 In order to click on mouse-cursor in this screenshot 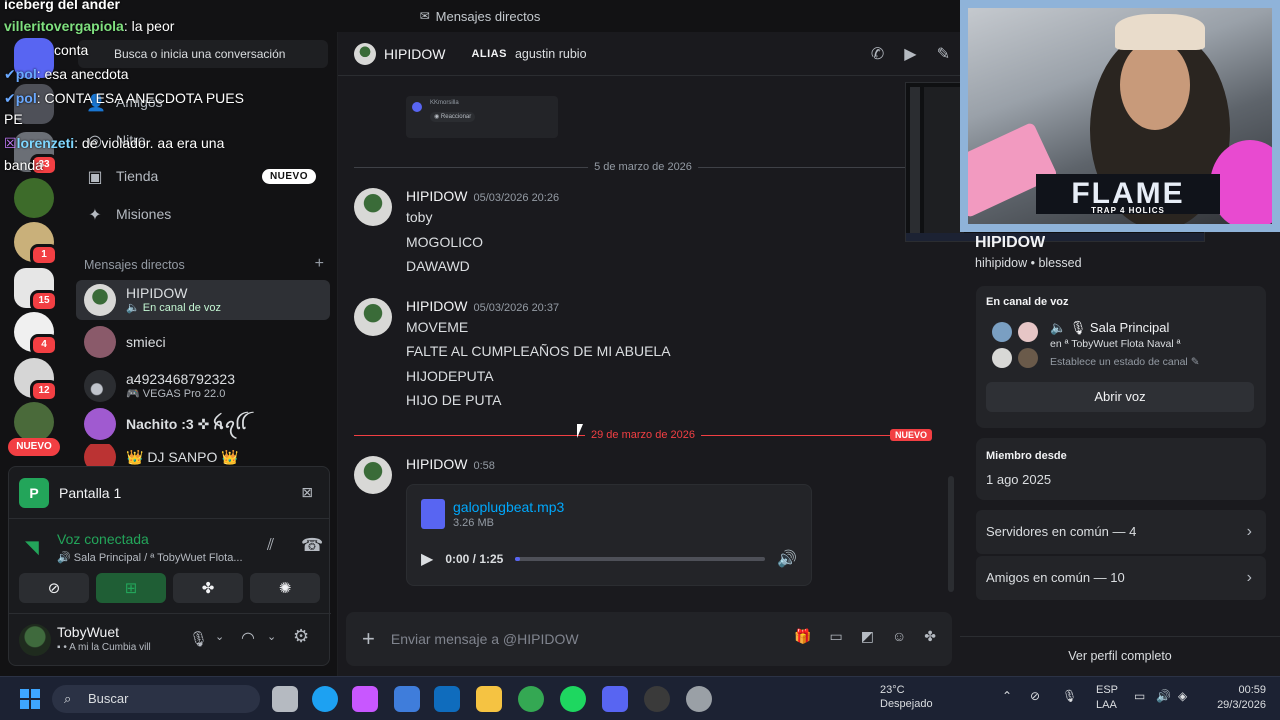, I will do `click(580, 431)`.